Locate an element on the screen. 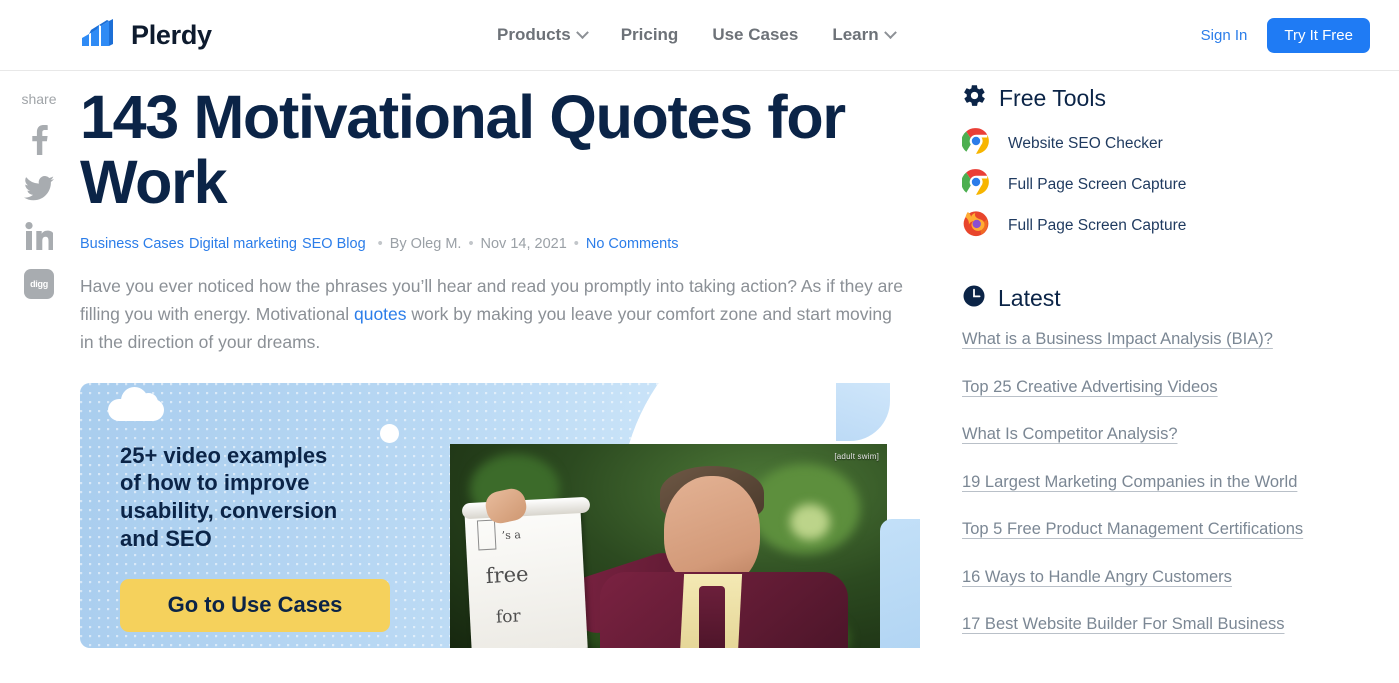 The width and height of the screenshot is (1399, 683). meta-date: Nov 14, 2021 is located at coordinates (523, 243).